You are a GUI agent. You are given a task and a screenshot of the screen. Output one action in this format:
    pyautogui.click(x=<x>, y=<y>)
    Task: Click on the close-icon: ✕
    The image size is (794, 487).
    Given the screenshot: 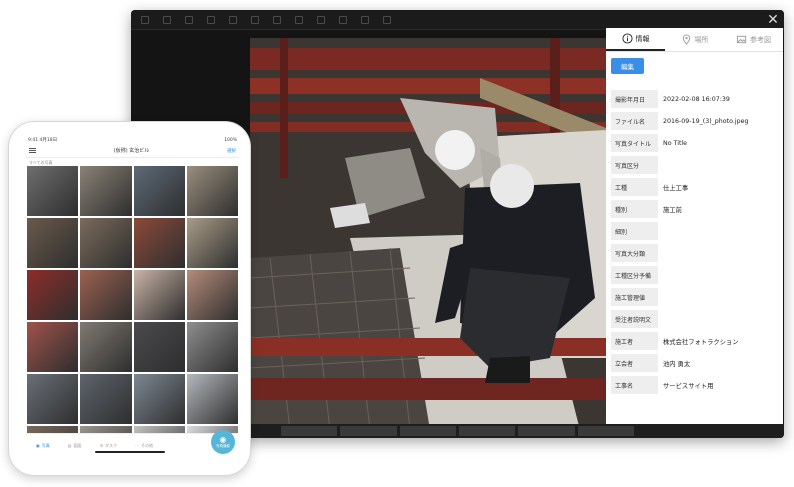 What is the action you would take?
    pyautogui.click(x=773, y=20)
    